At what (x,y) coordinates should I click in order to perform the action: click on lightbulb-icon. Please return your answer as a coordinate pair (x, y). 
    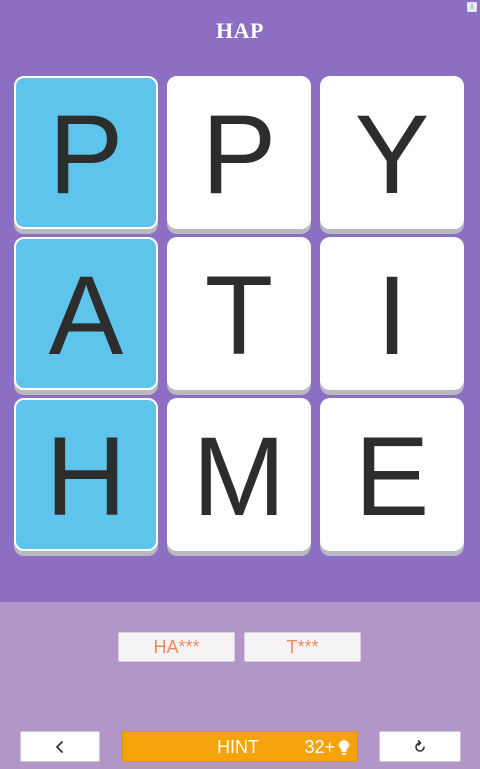
    Looking at the image, I should click on (344, 747).